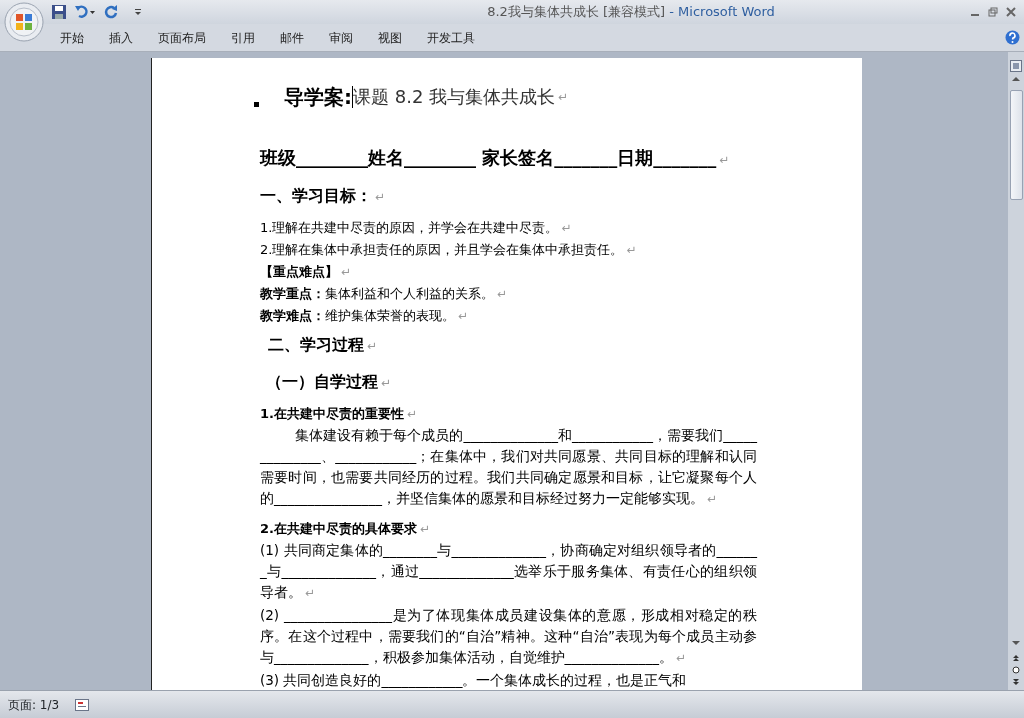  What do you see at coordinates (409, 227) in the screenshot?
I see `text-line: 1.理解在共建中尽责的原因，并学会在共建中尽责。` at bounding box center [409, 227].